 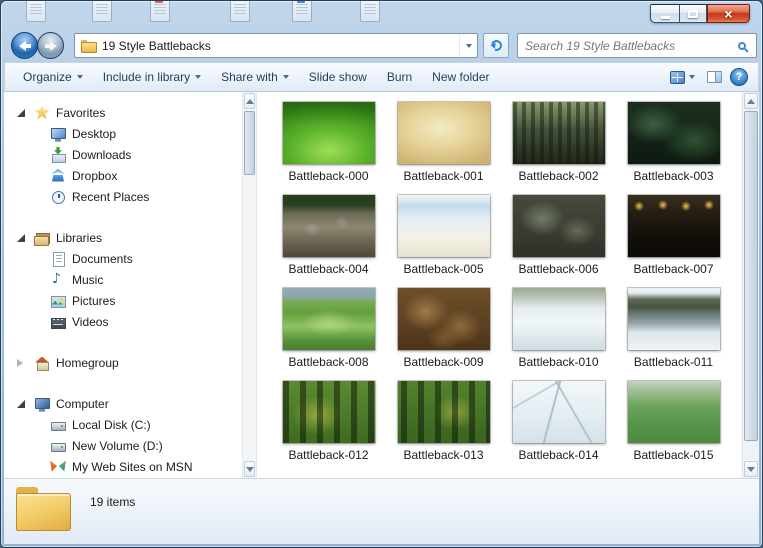 I want to click on organize-button: Organize, so click(x=53, y=77).